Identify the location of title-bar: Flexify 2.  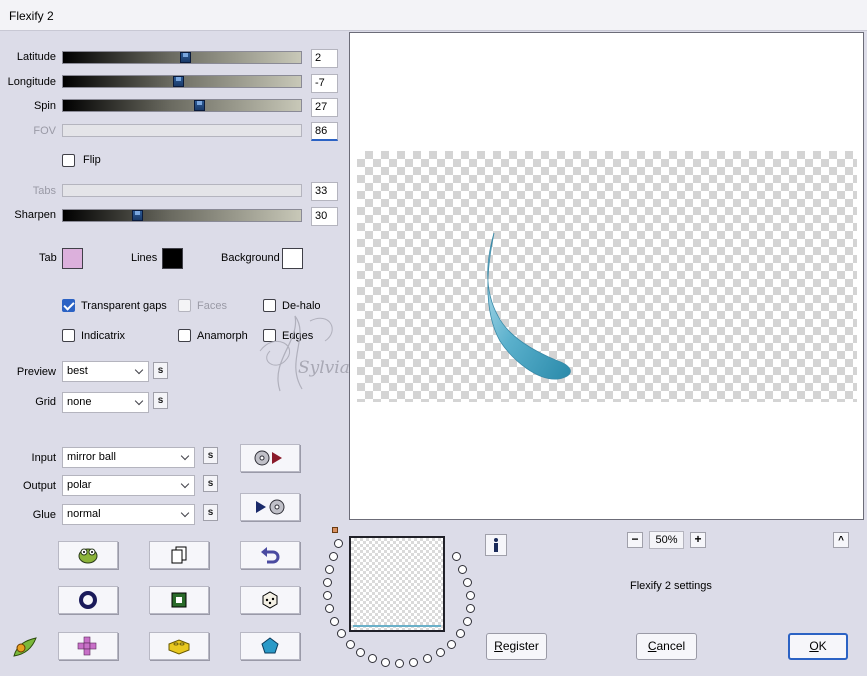
(433, 15).